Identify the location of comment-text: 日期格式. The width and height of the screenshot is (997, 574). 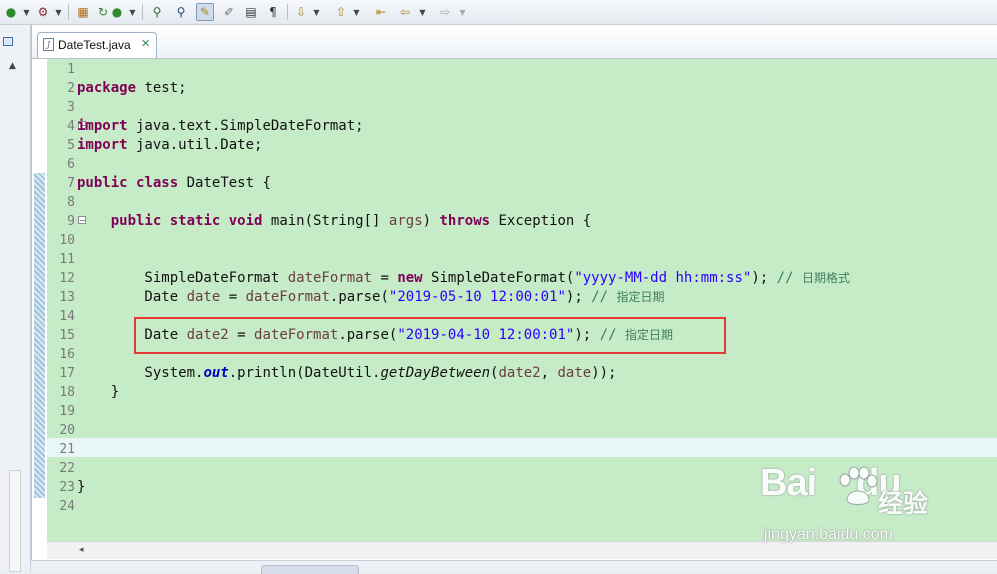
(825, 278).